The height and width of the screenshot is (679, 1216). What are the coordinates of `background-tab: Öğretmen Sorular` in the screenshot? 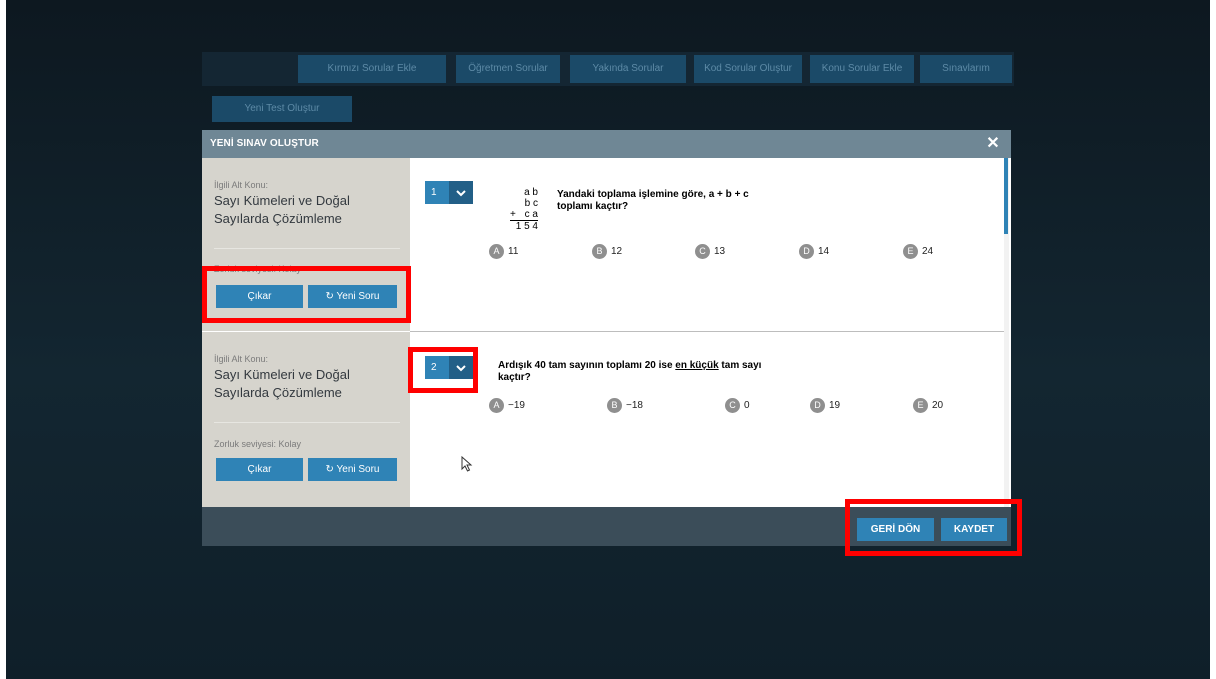 It's located at (508, 69).